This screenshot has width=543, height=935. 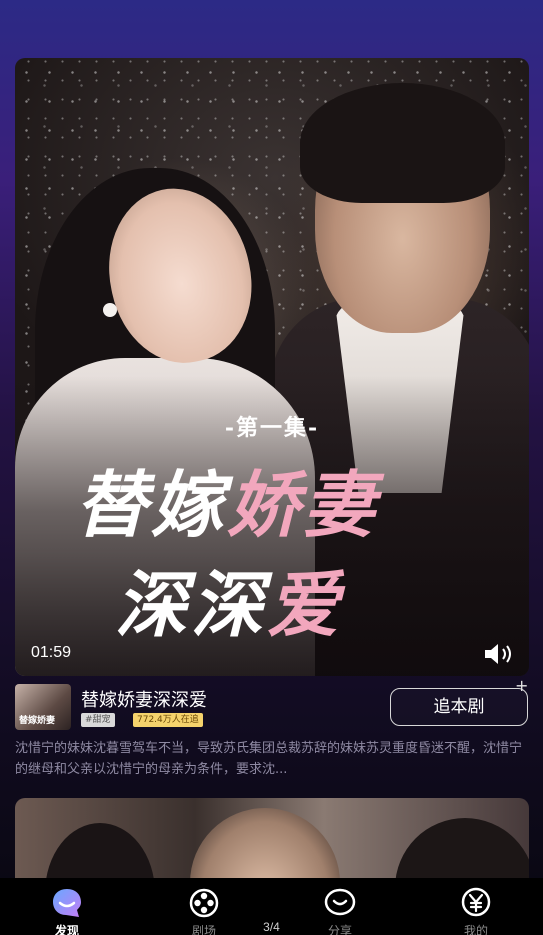 I want to click on share-icon, so click(x=340, y=902).